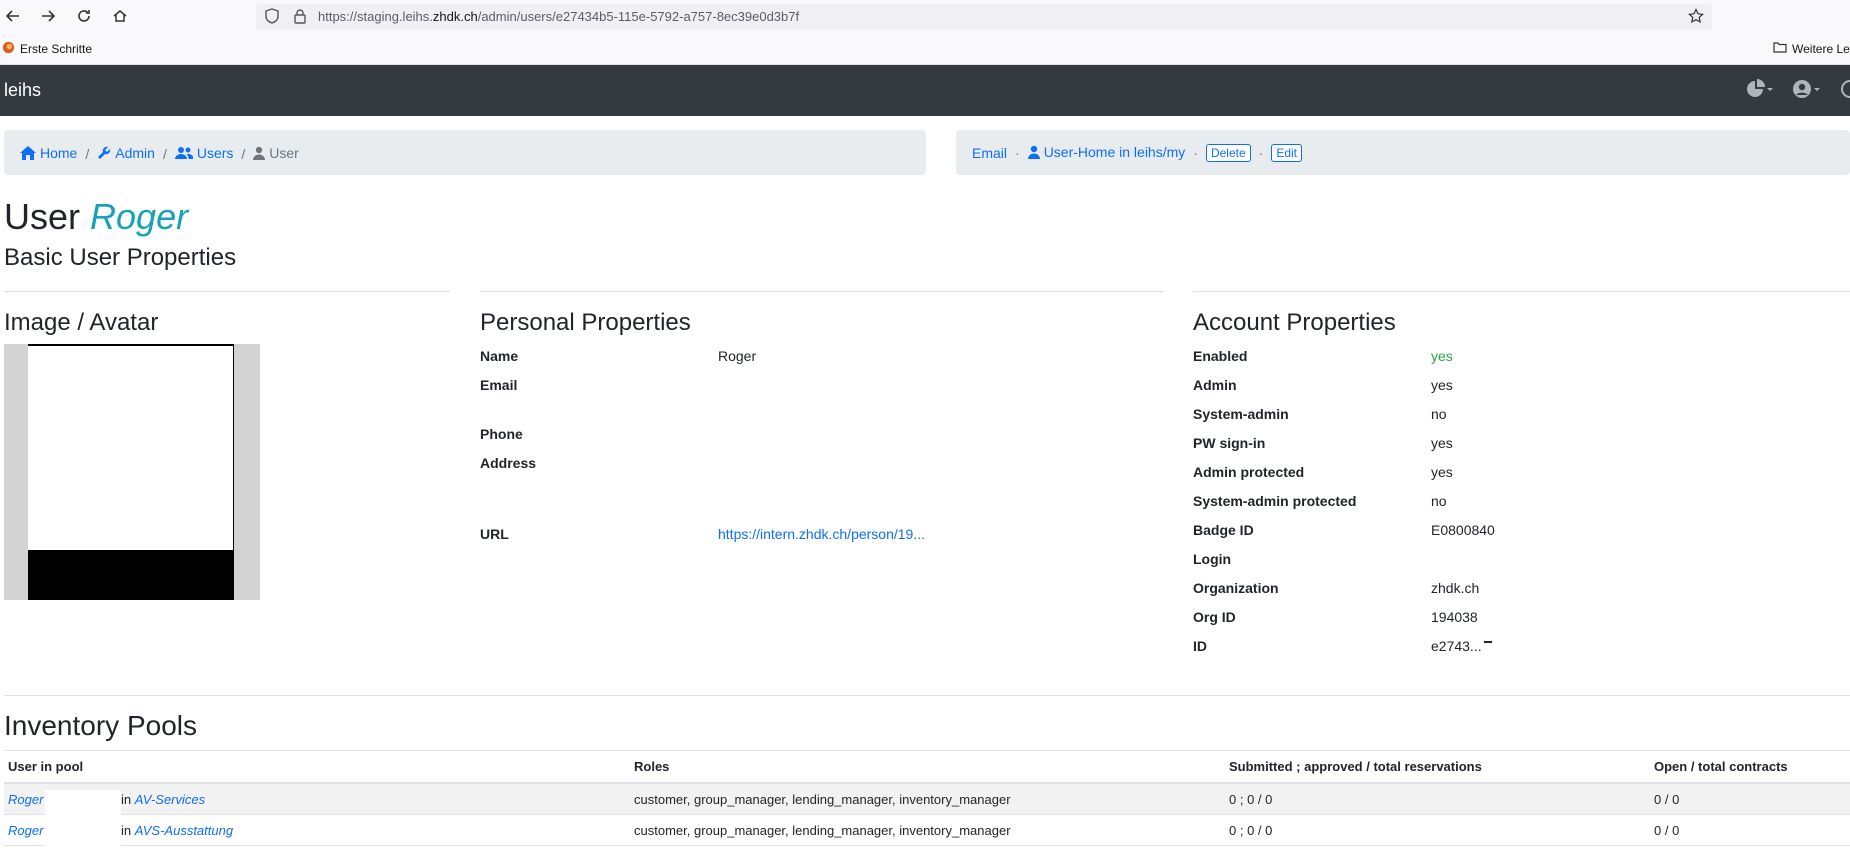 The height and width of the screenshot is (855, 1850). I want to click on page-title: User Roger, so click(96, 216).